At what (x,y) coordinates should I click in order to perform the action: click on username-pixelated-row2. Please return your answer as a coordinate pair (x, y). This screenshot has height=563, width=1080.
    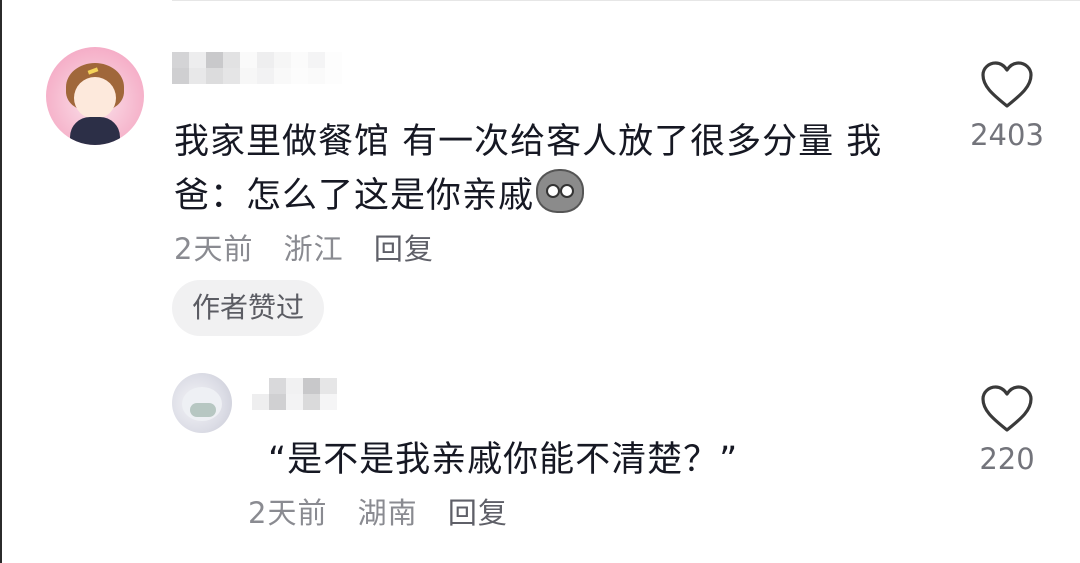
    Looking at the image, I should click on (257, 76).